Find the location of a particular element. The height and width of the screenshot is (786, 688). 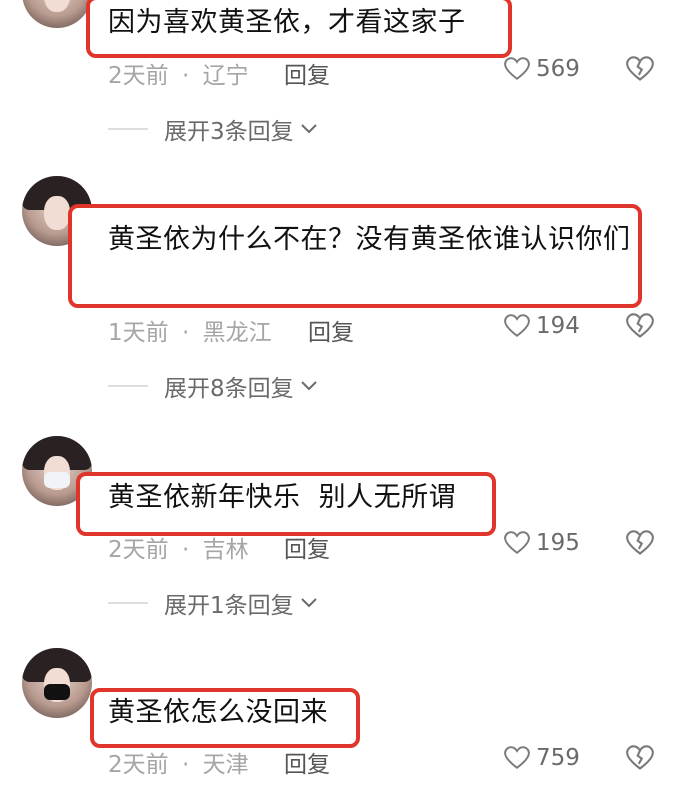

expand-replies-label: 展开3条回复 is located at coordinates (229, 132).